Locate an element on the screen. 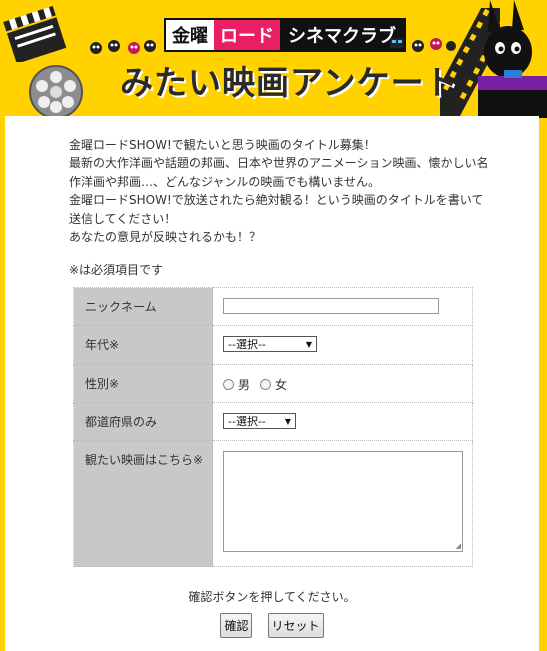 The image size is (547, 651). age-select: --選択-- ▼ is located at coordinates (270, 344).